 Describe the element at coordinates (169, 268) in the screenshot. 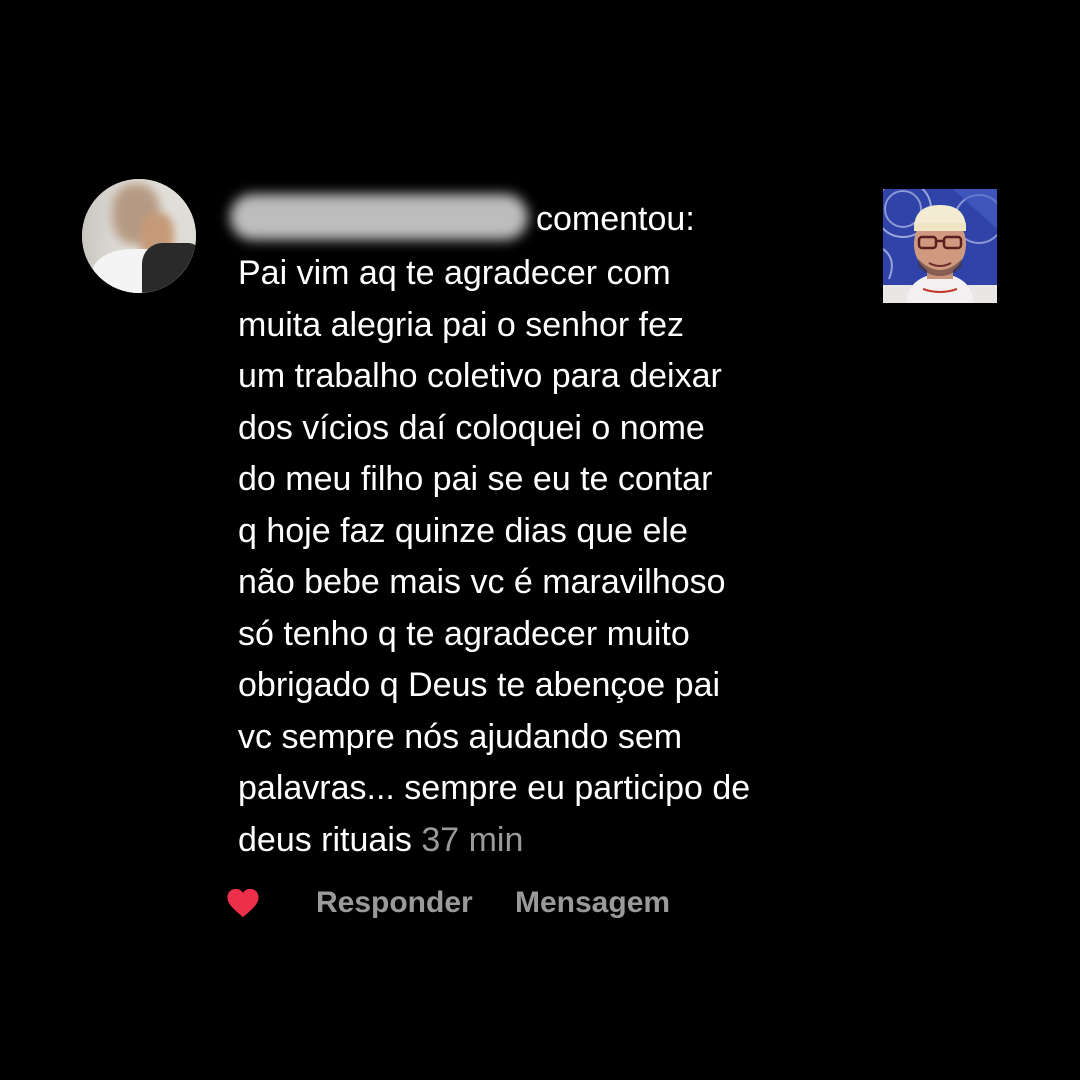

I see `avatar-jacket` at that location.